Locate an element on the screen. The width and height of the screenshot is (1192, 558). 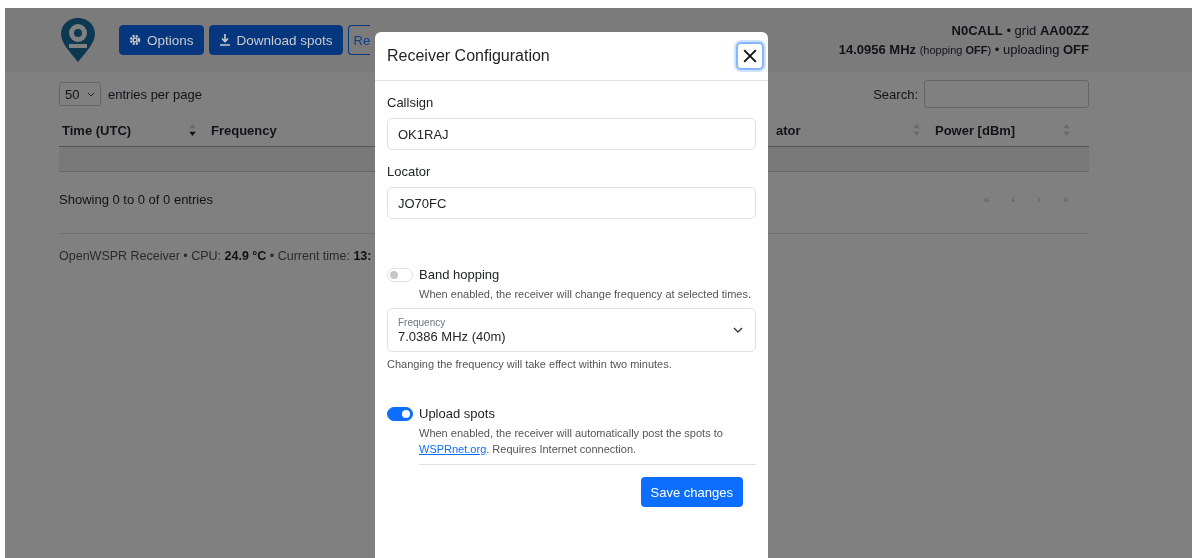
close-button is located at coordinates (750, 56).